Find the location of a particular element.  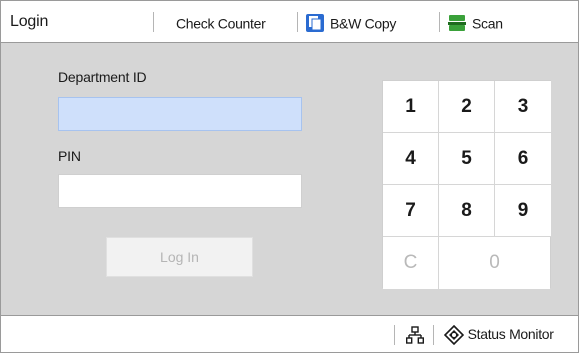

department-id-label: Department ID is located at coordinates (102, 77).